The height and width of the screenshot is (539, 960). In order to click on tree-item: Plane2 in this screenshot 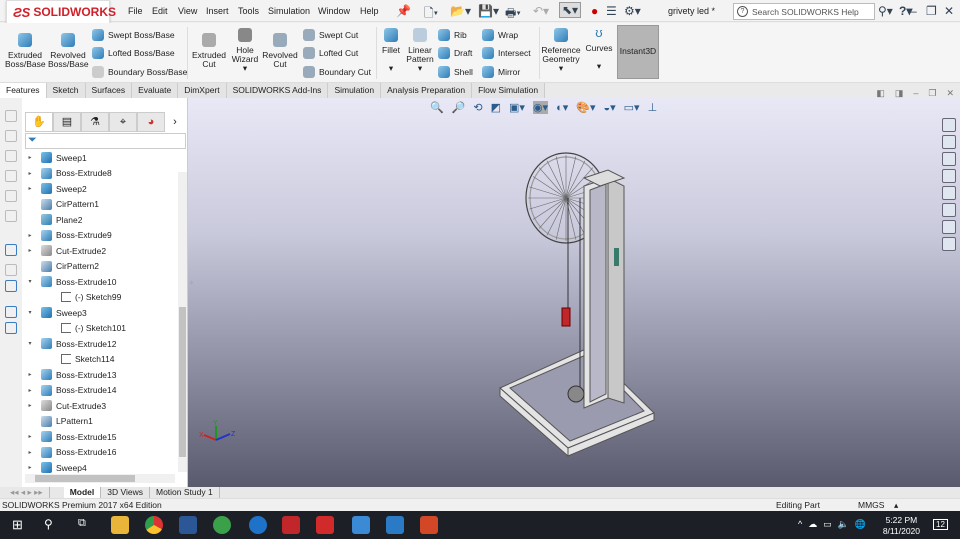, I will do `click(53, 219)`.